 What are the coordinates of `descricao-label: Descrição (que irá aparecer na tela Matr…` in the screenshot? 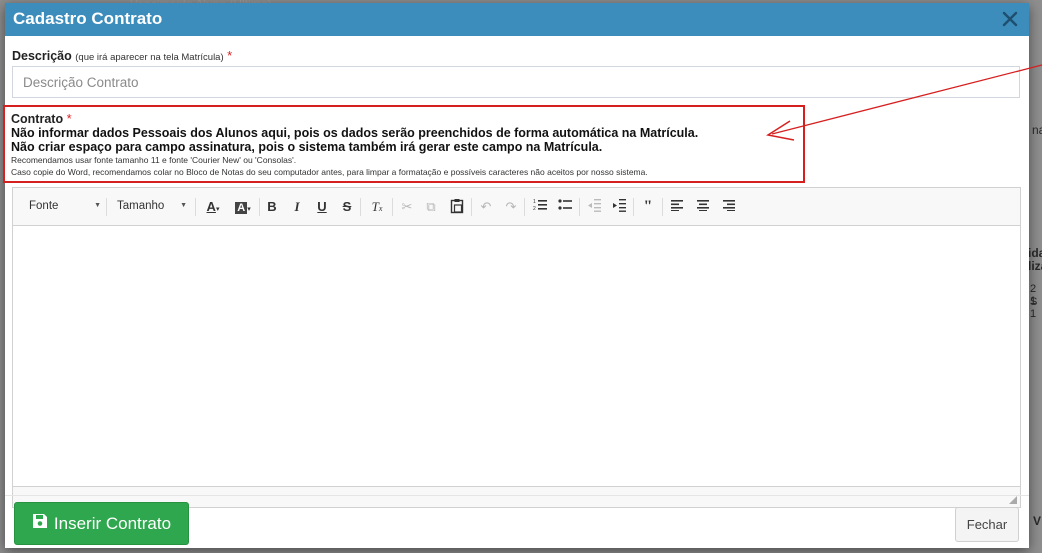 It's located at (122, 55).